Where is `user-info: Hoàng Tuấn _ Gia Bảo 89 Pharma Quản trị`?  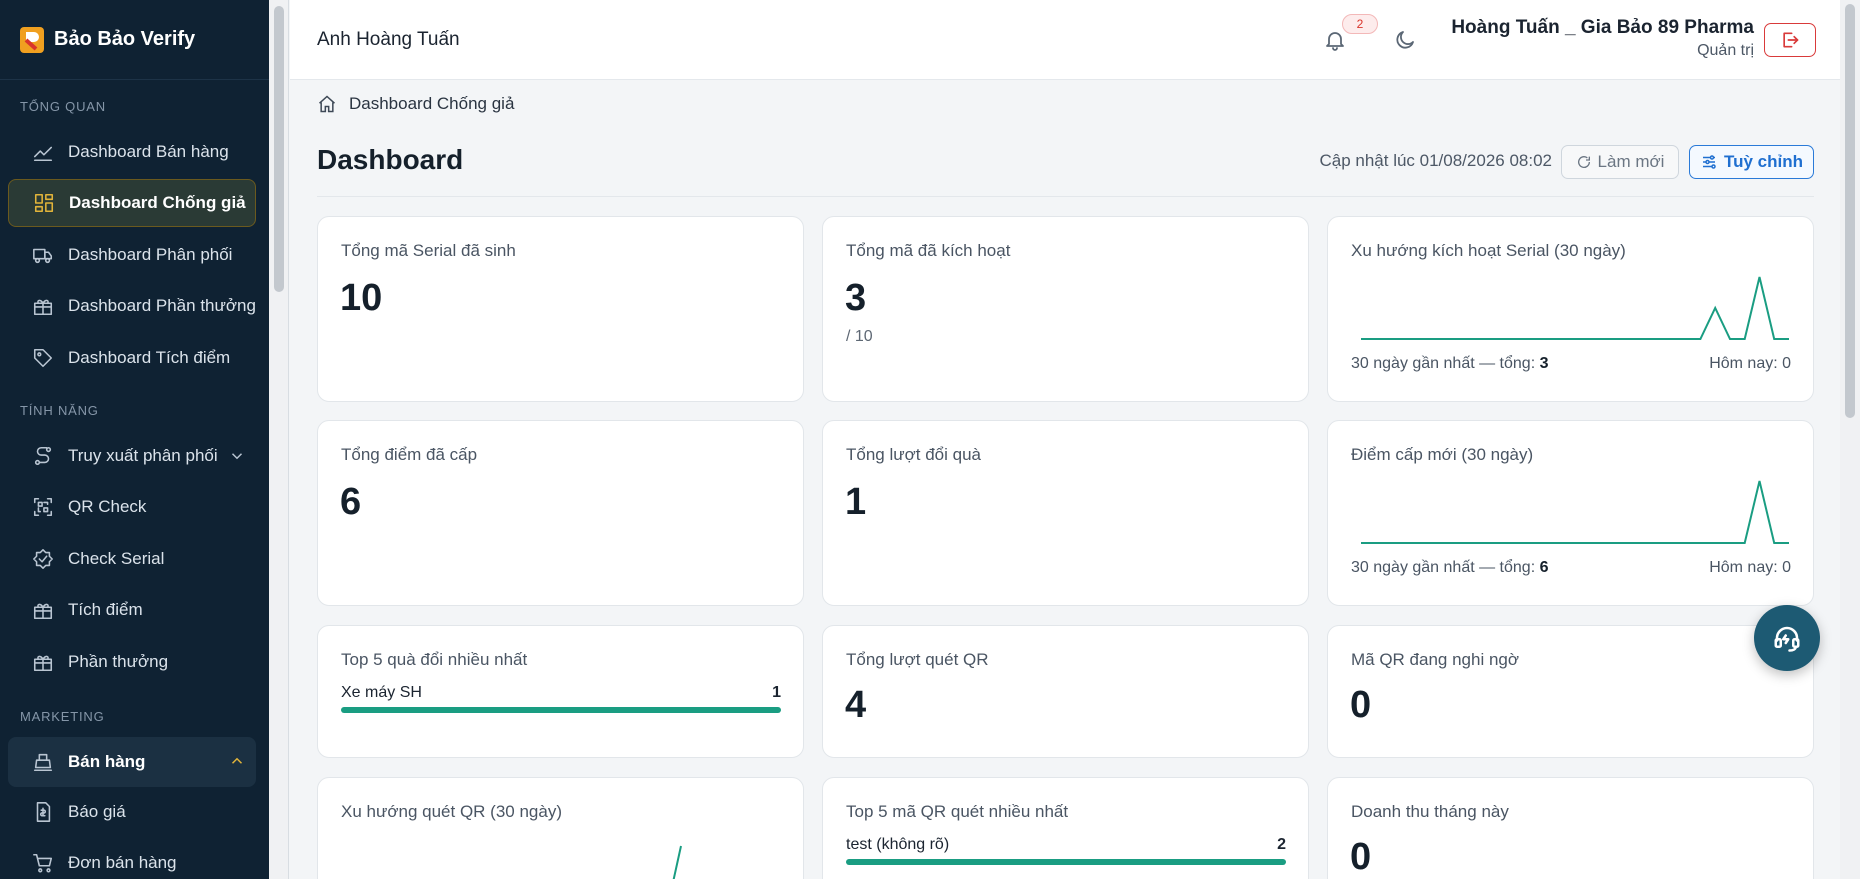 user-info: Hoàng Tuấn _ Gia Bảo 89 Pharma Quản trị is located at coordinates (1602, 38).